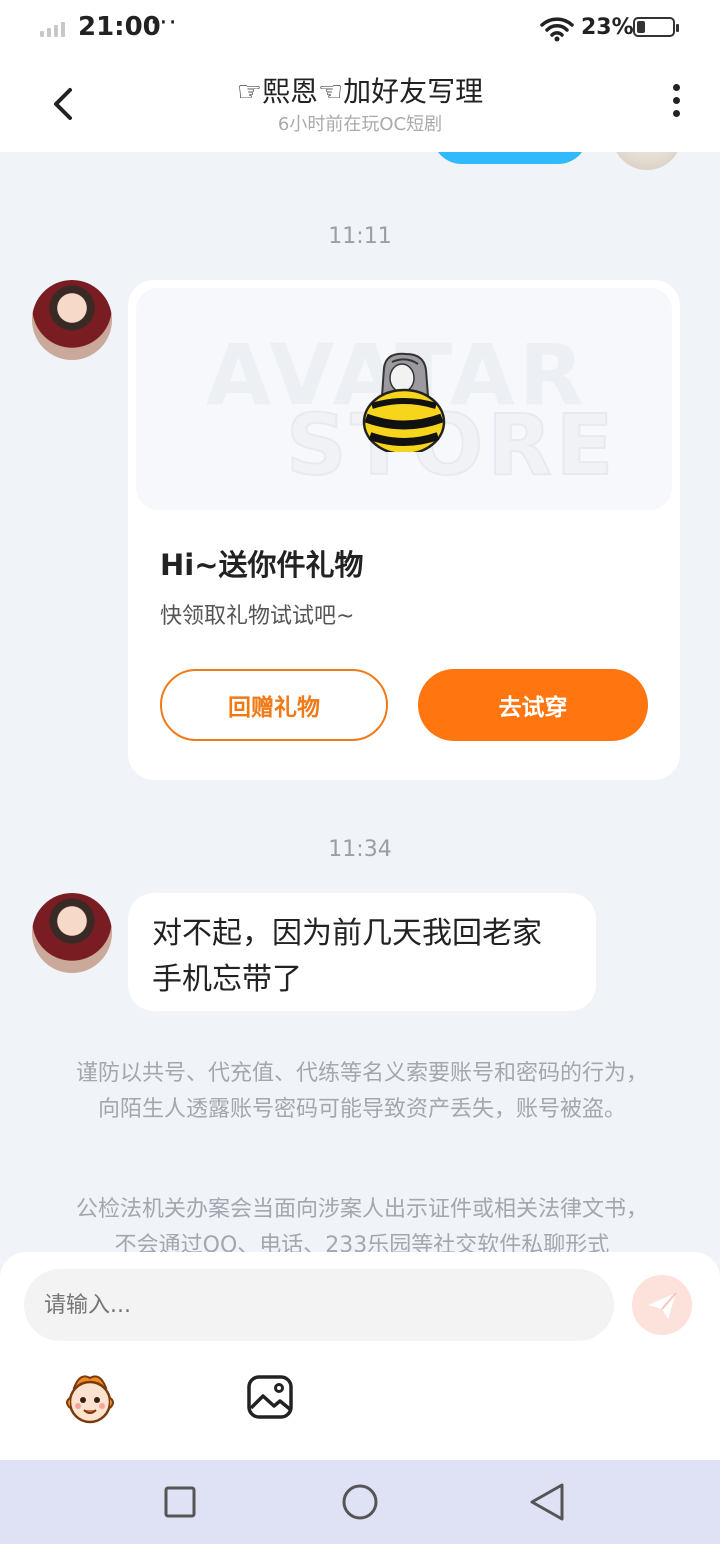 This screenshot has width=720, height=1544. Describe the element at coordinates (360, 849) in the screenshot. I see `message-time: 11:34` at that location.